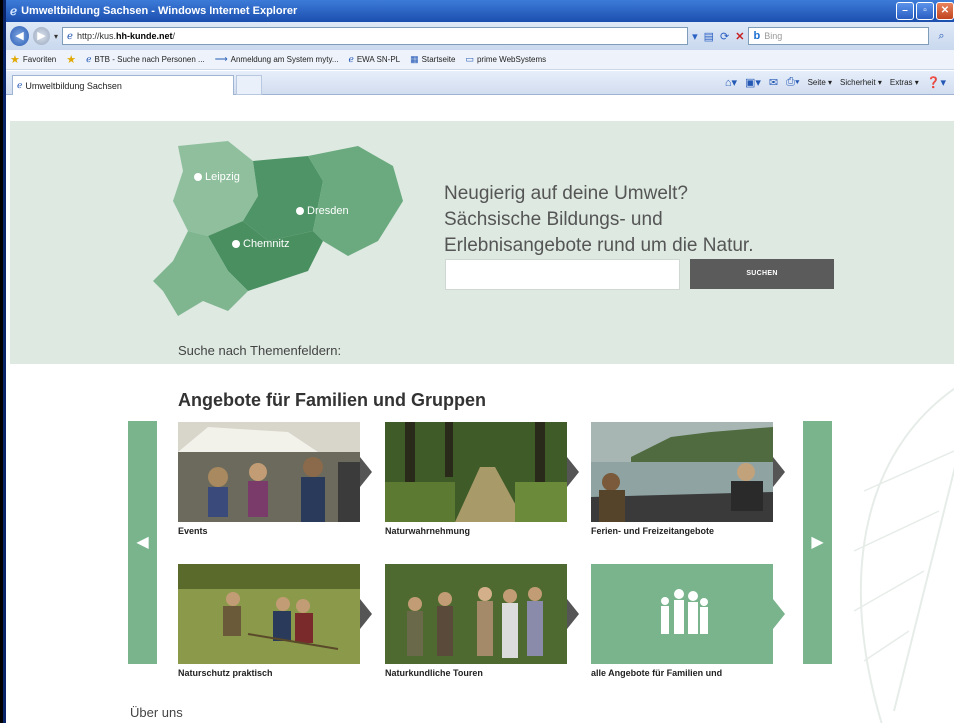  Describe the element at coordinates (724, 36) in the screenshot. I see `refresh-icon: ⟳` at that location.